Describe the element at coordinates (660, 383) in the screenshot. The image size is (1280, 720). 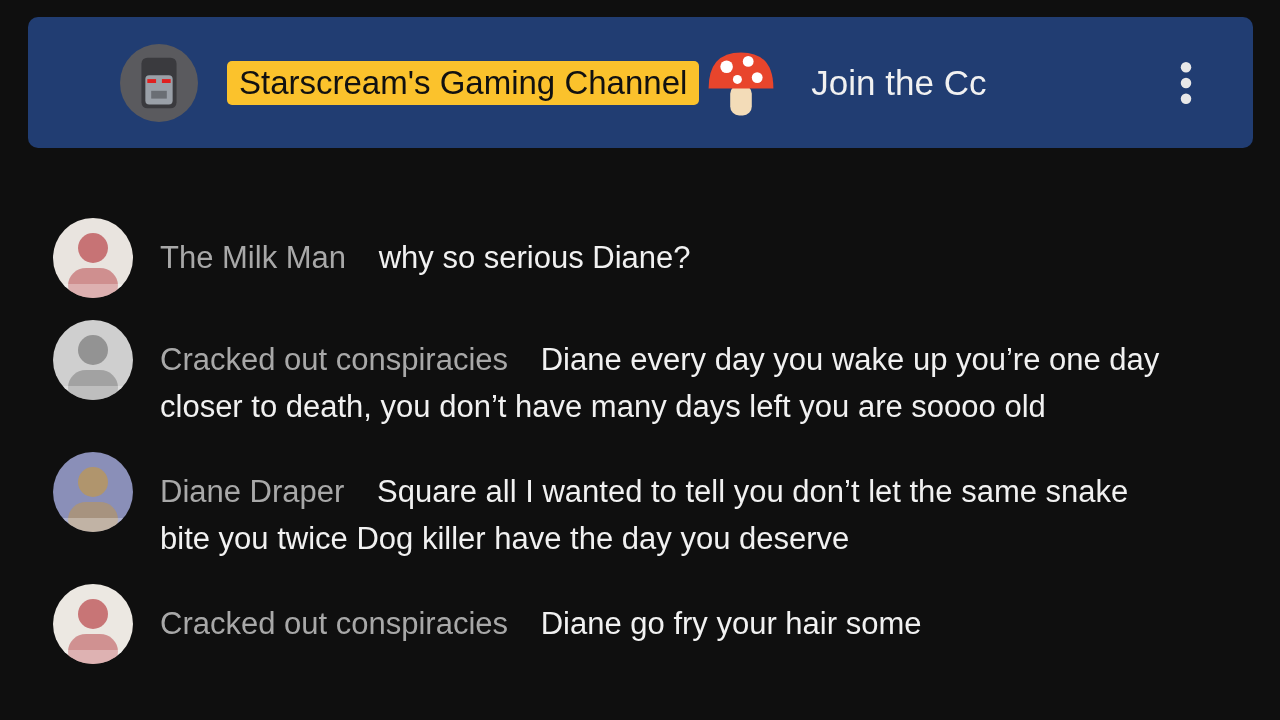
I see `chat-message: Cracked out conspiracies Diane every day you wake up you’re one day closer to death, you don’t have many days left you are soooo old` at that location.